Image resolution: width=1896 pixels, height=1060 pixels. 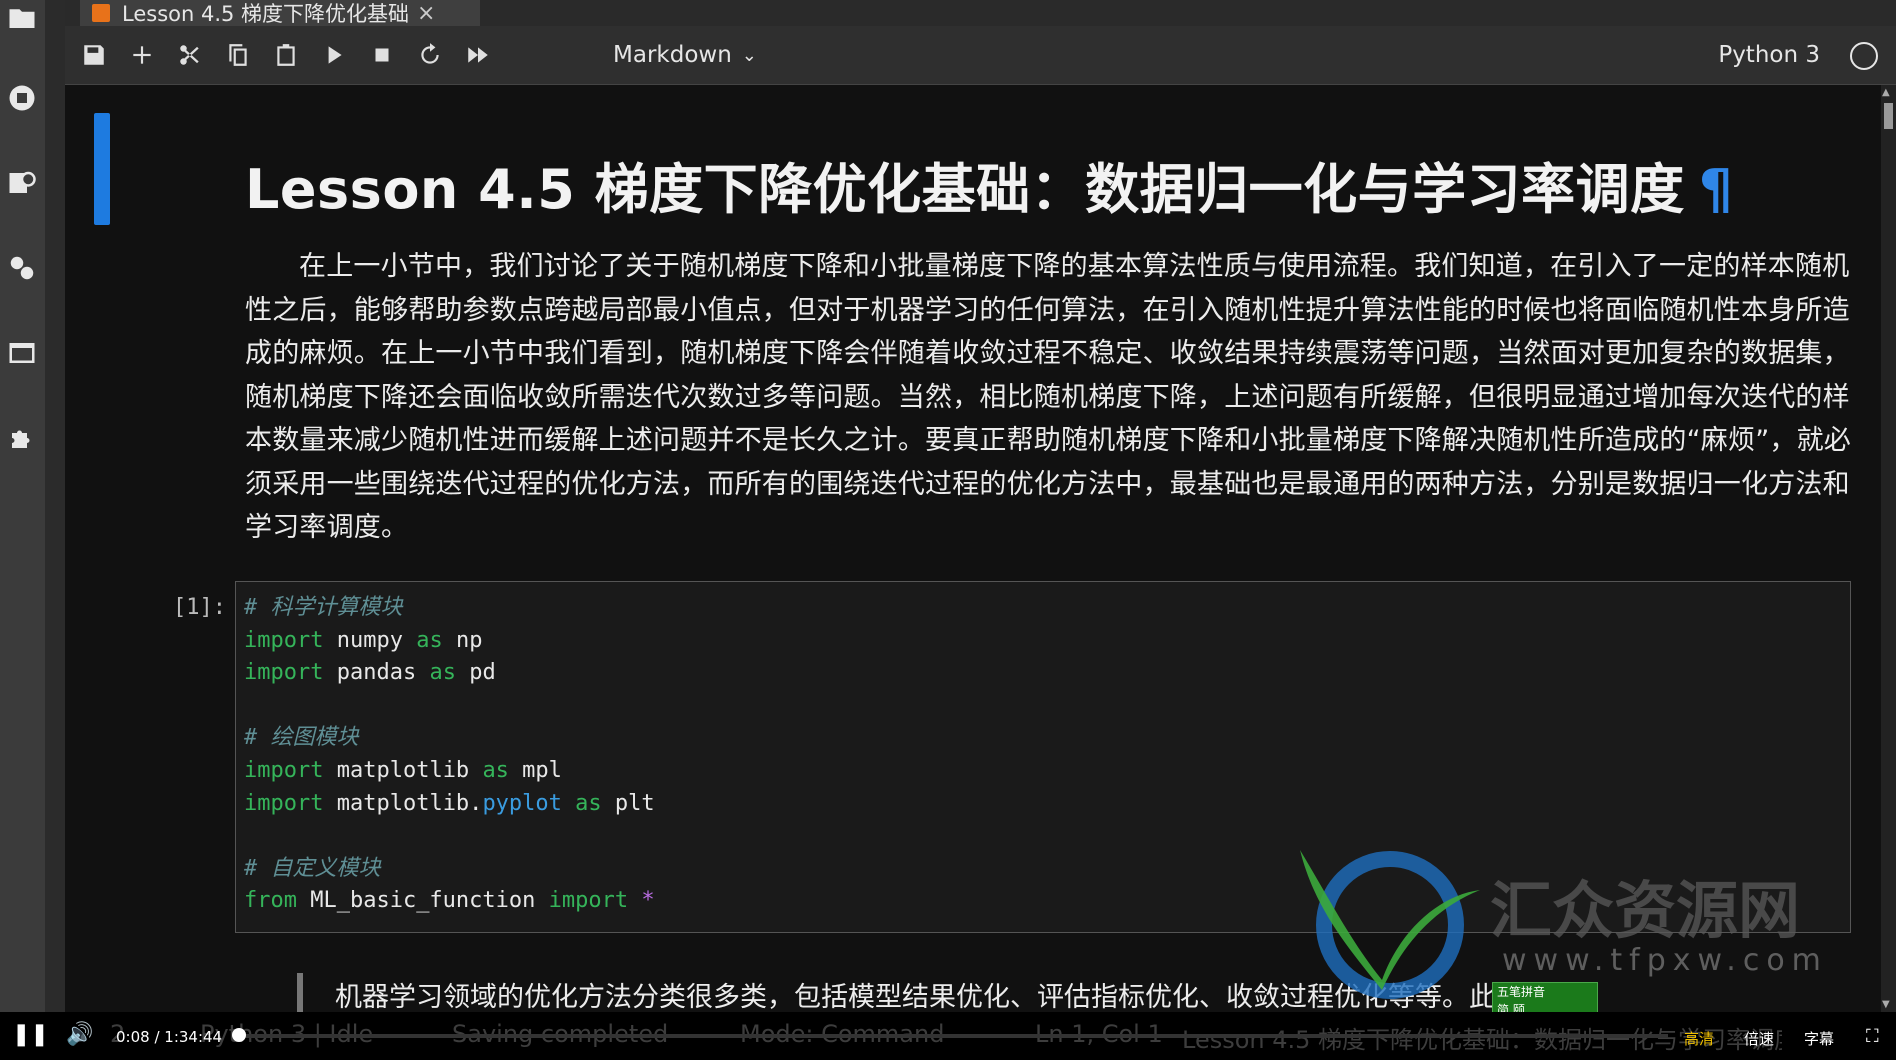 I want to click on progress-knob, so click(x=239, y=1035).